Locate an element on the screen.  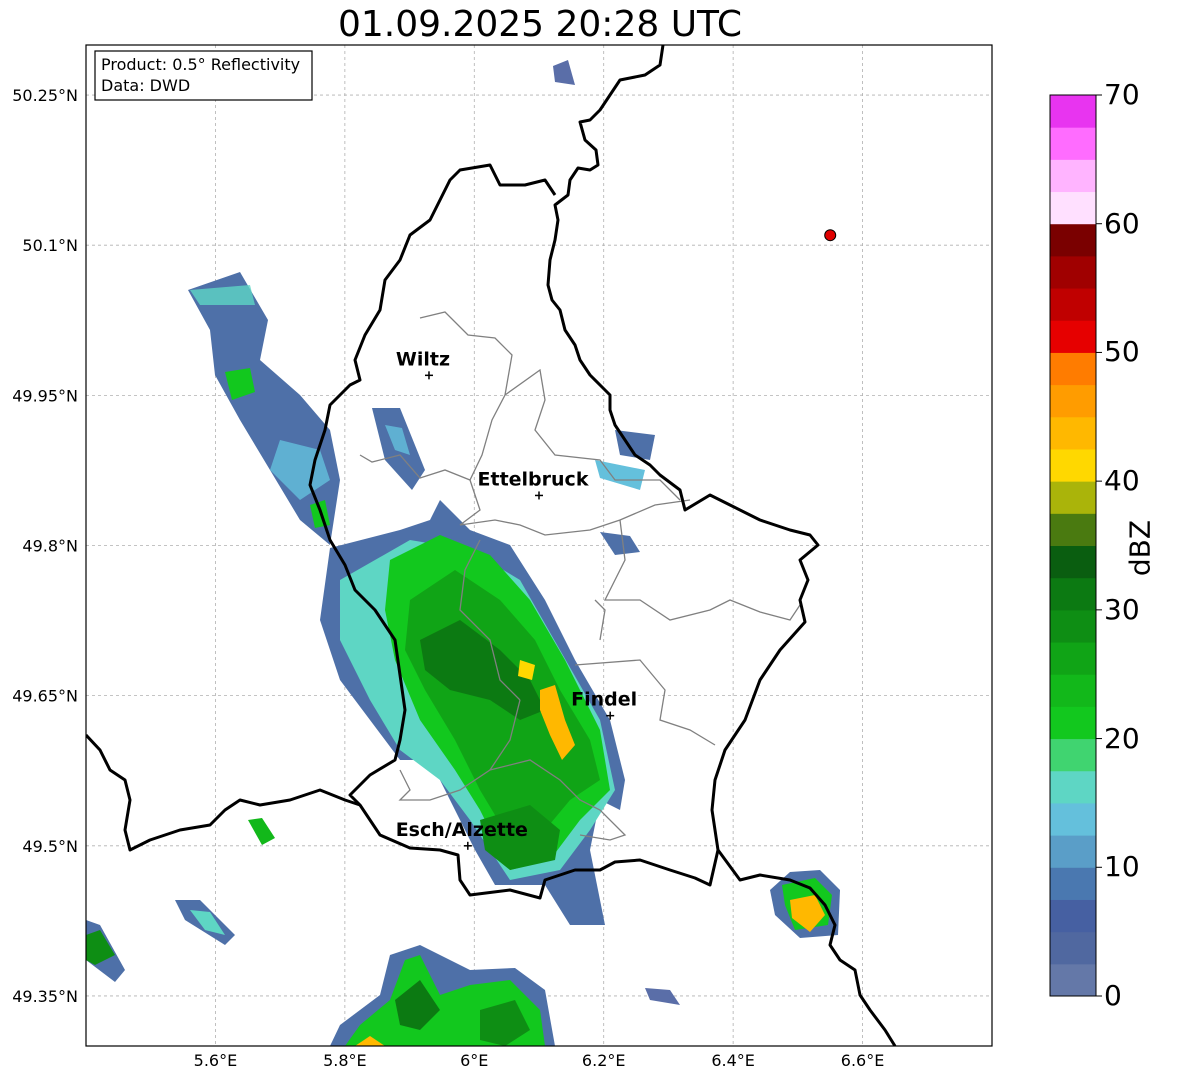
location-marker is located at coordinates (830, 235).